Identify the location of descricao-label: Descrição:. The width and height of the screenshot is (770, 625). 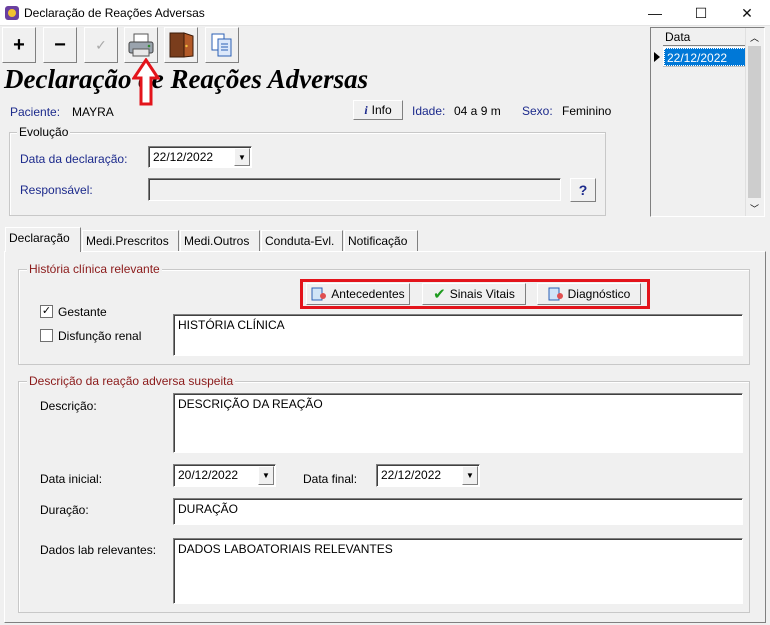
(68, 406).